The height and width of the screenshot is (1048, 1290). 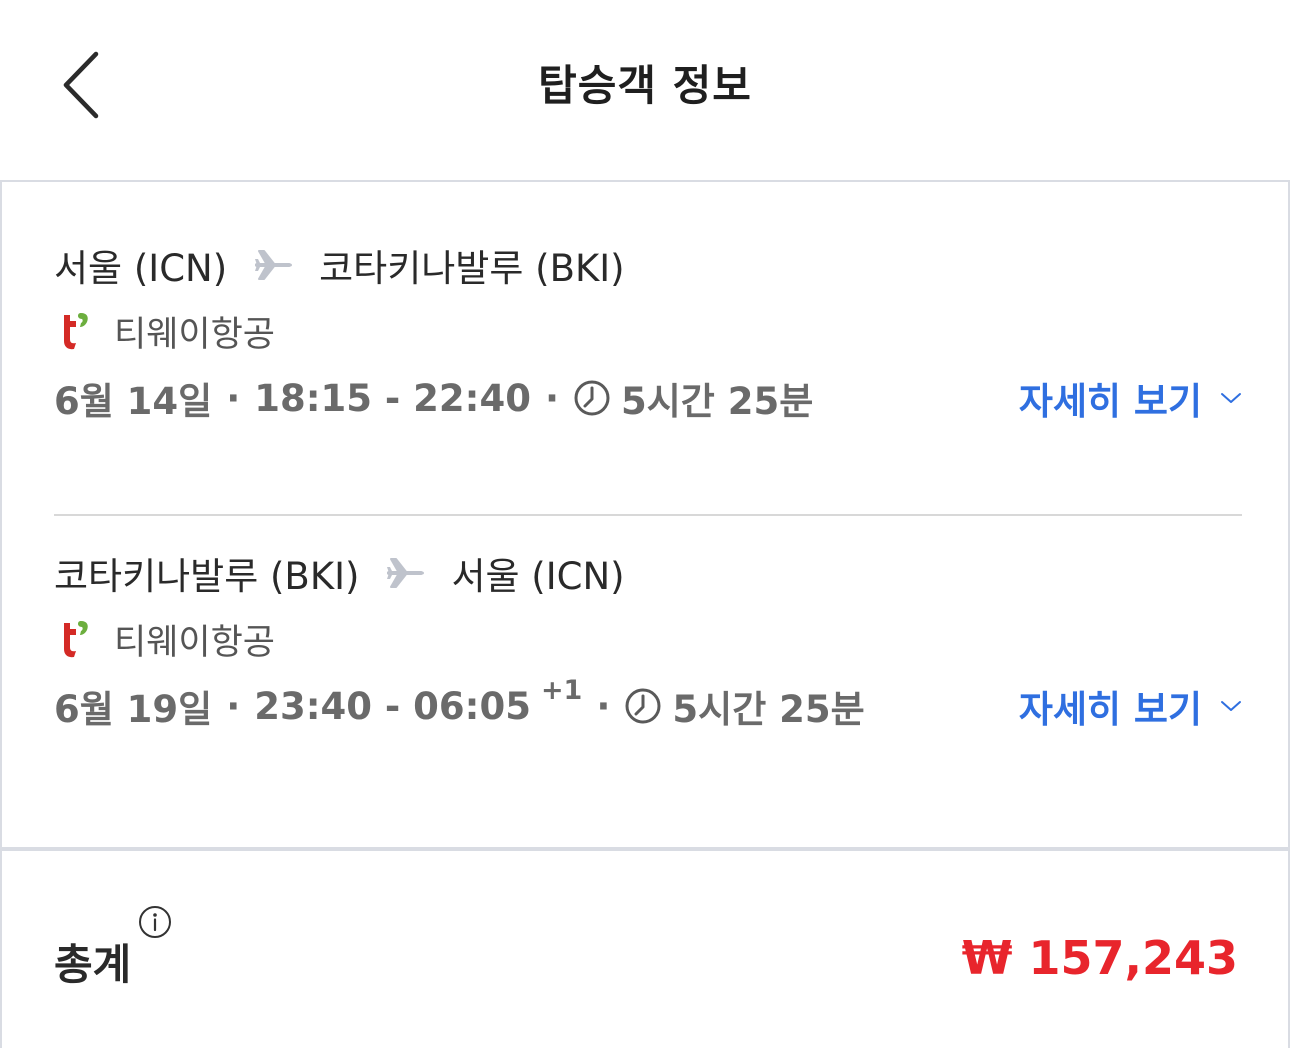 What do you see at coordinates (648, 515) in the screenshot?
I see `leg-divider` at bounding box center [648, 515].